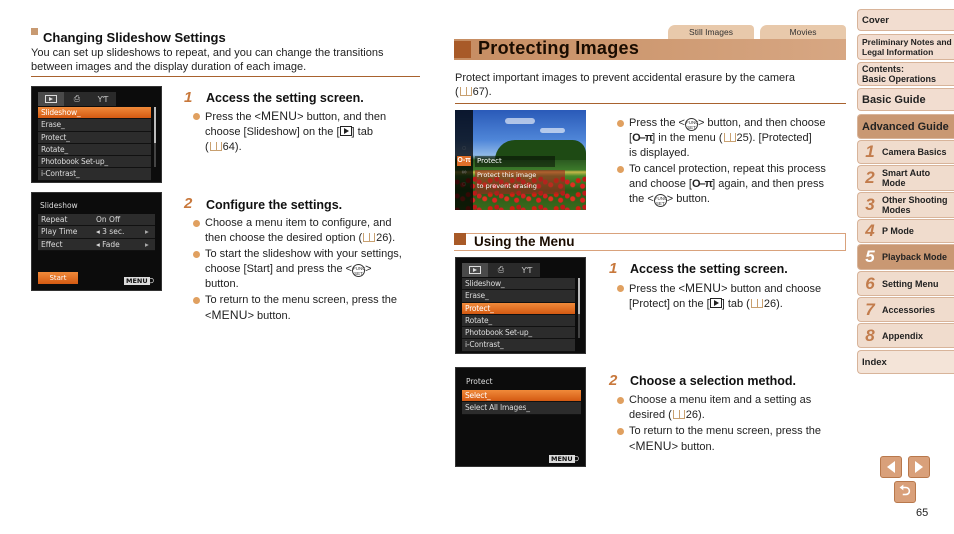 The width and height of the screenshot is (954, 534). What do you see at coordinates (905, 47) in the screenshot?
I see `nav-preliminary-notes: Preliminary Notes and Legal Information` at bounding box center [905, 47].